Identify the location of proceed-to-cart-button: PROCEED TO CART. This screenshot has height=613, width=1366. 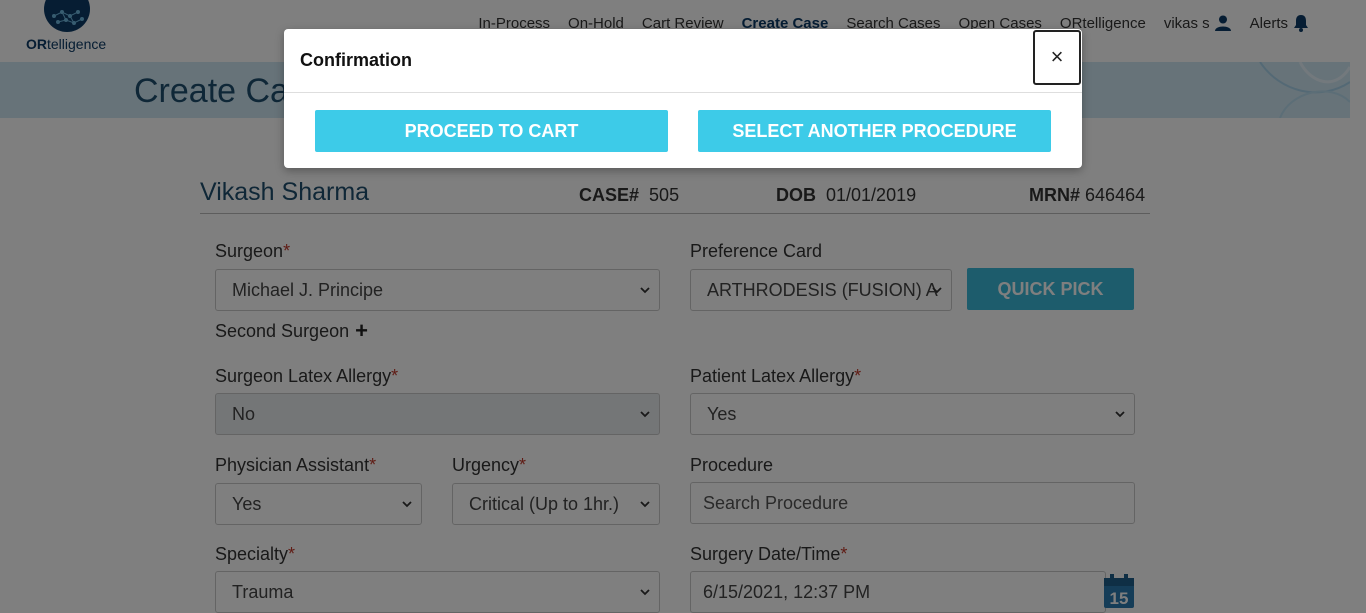
(491, 131).